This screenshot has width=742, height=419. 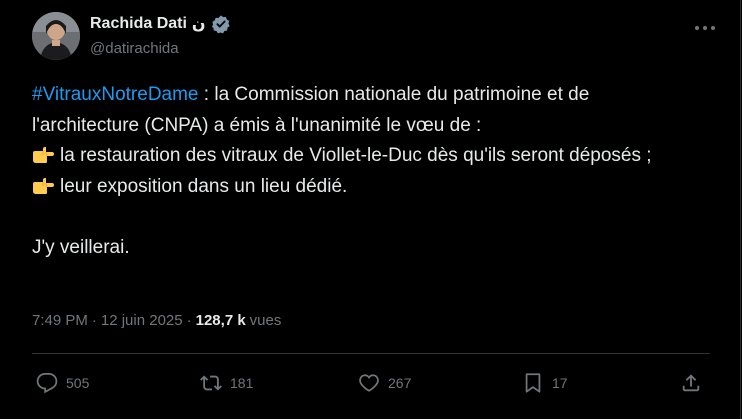 What do you see at coordinates (138, 24) in the screenshot?
I see `author-name: Rachida Dati` at bounding box center [138, 24].